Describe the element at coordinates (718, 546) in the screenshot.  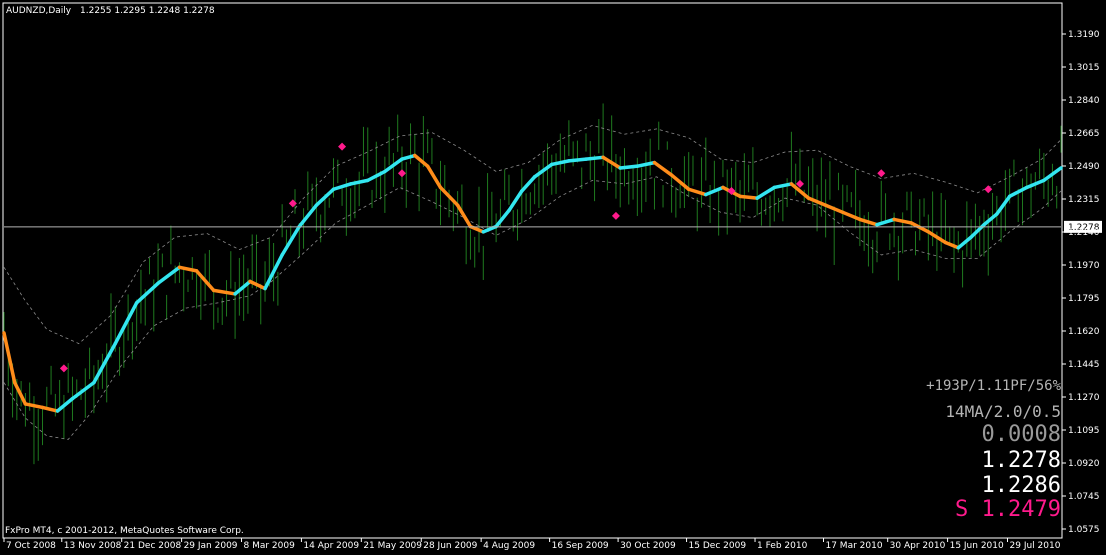
I see `x-tick-label: 15 Dec 2009` at that location.